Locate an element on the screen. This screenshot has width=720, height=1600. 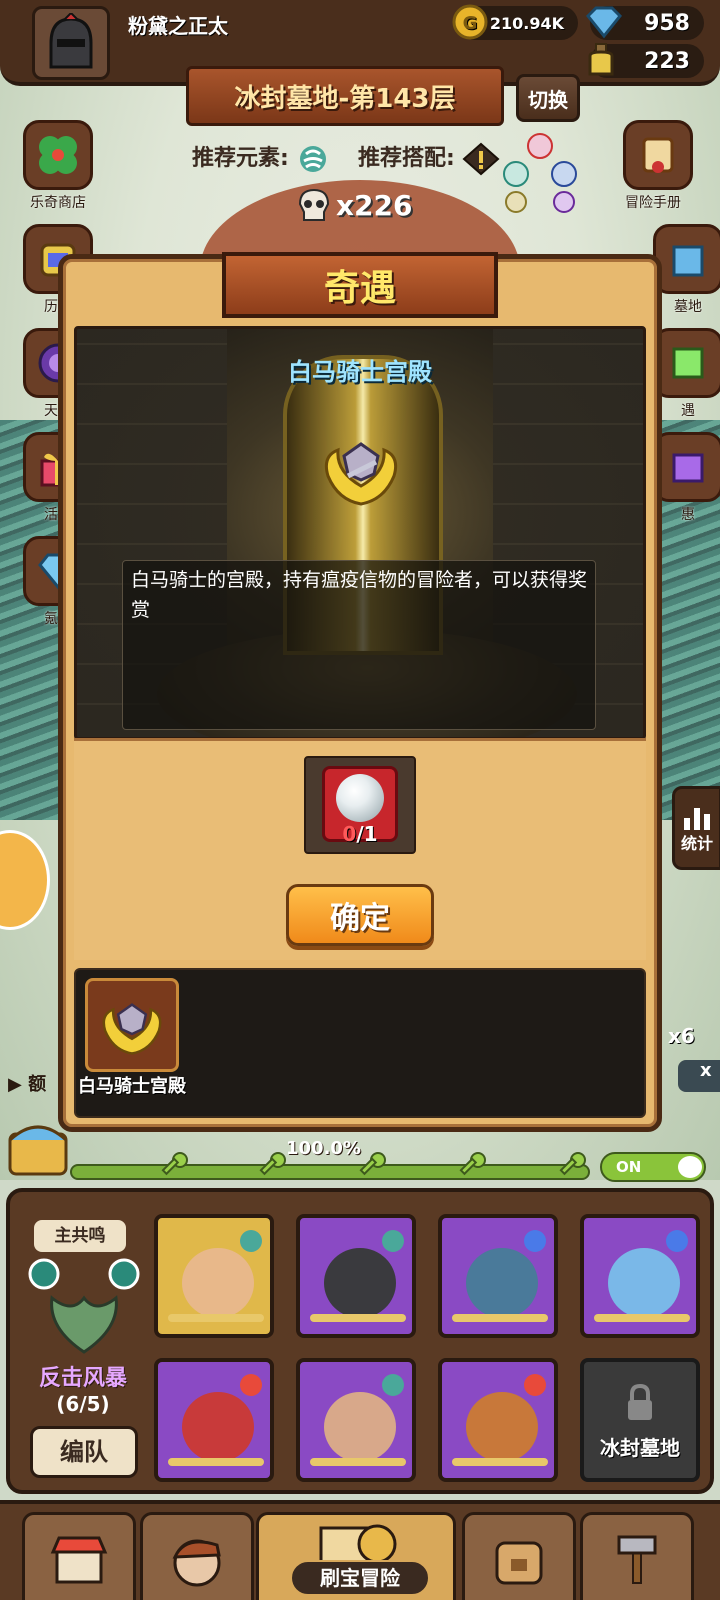
side-btn-handbook-box is located at coordinates (658, 155).